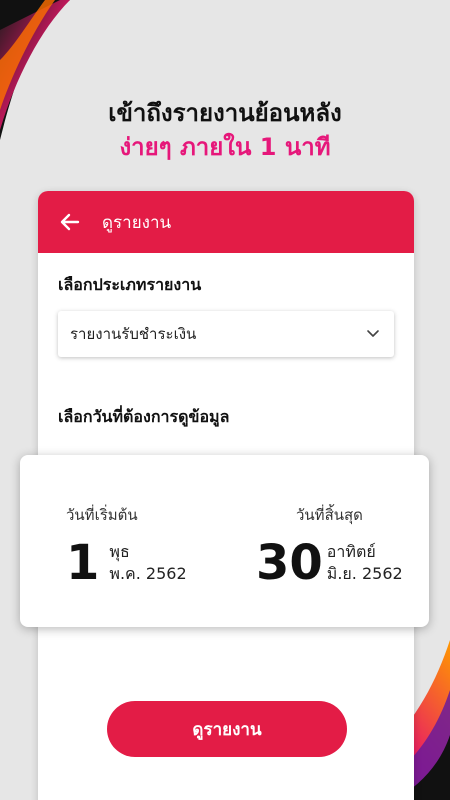  I want to click on report-type-label: เลือกประเภทรายงาน, so click(130, 284).